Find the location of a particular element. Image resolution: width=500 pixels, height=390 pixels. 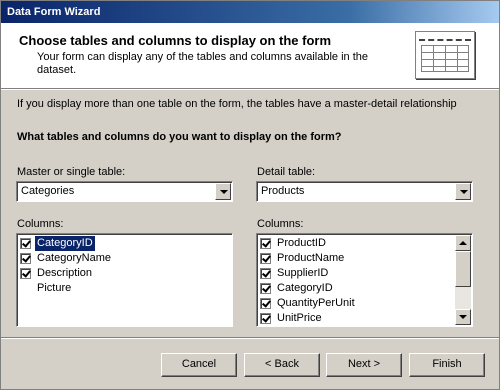

scroll-down-button is located at coordinates (463, 317).